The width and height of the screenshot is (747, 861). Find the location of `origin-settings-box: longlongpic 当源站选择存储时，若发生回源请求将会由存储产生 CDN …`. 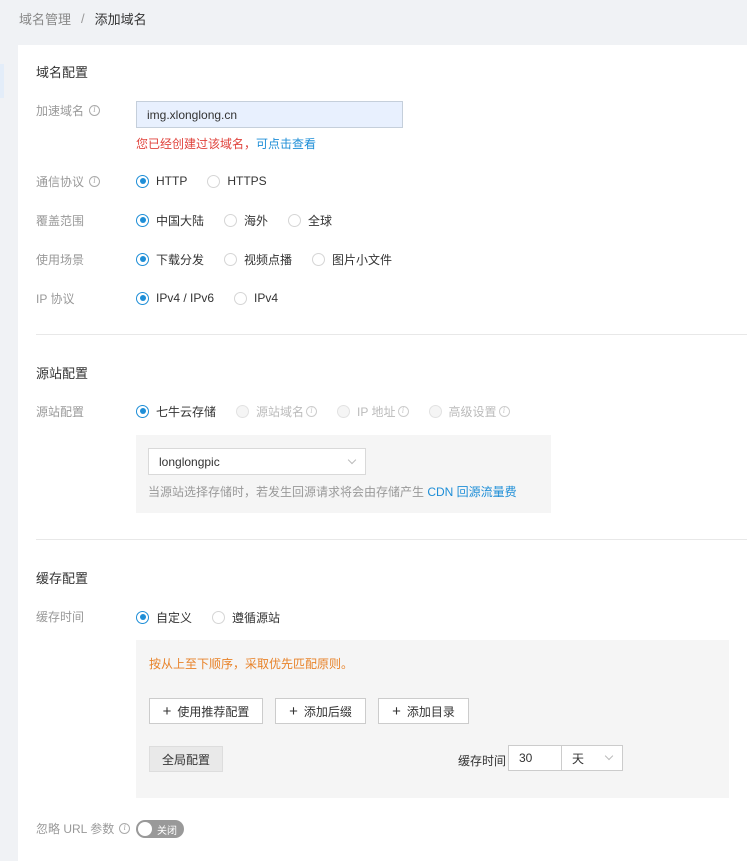

origin-settings-box: longlongpic 当源站选择存储时，若发生回源请求将会由存储产生 CDN … is located at coordinates (343, 474).